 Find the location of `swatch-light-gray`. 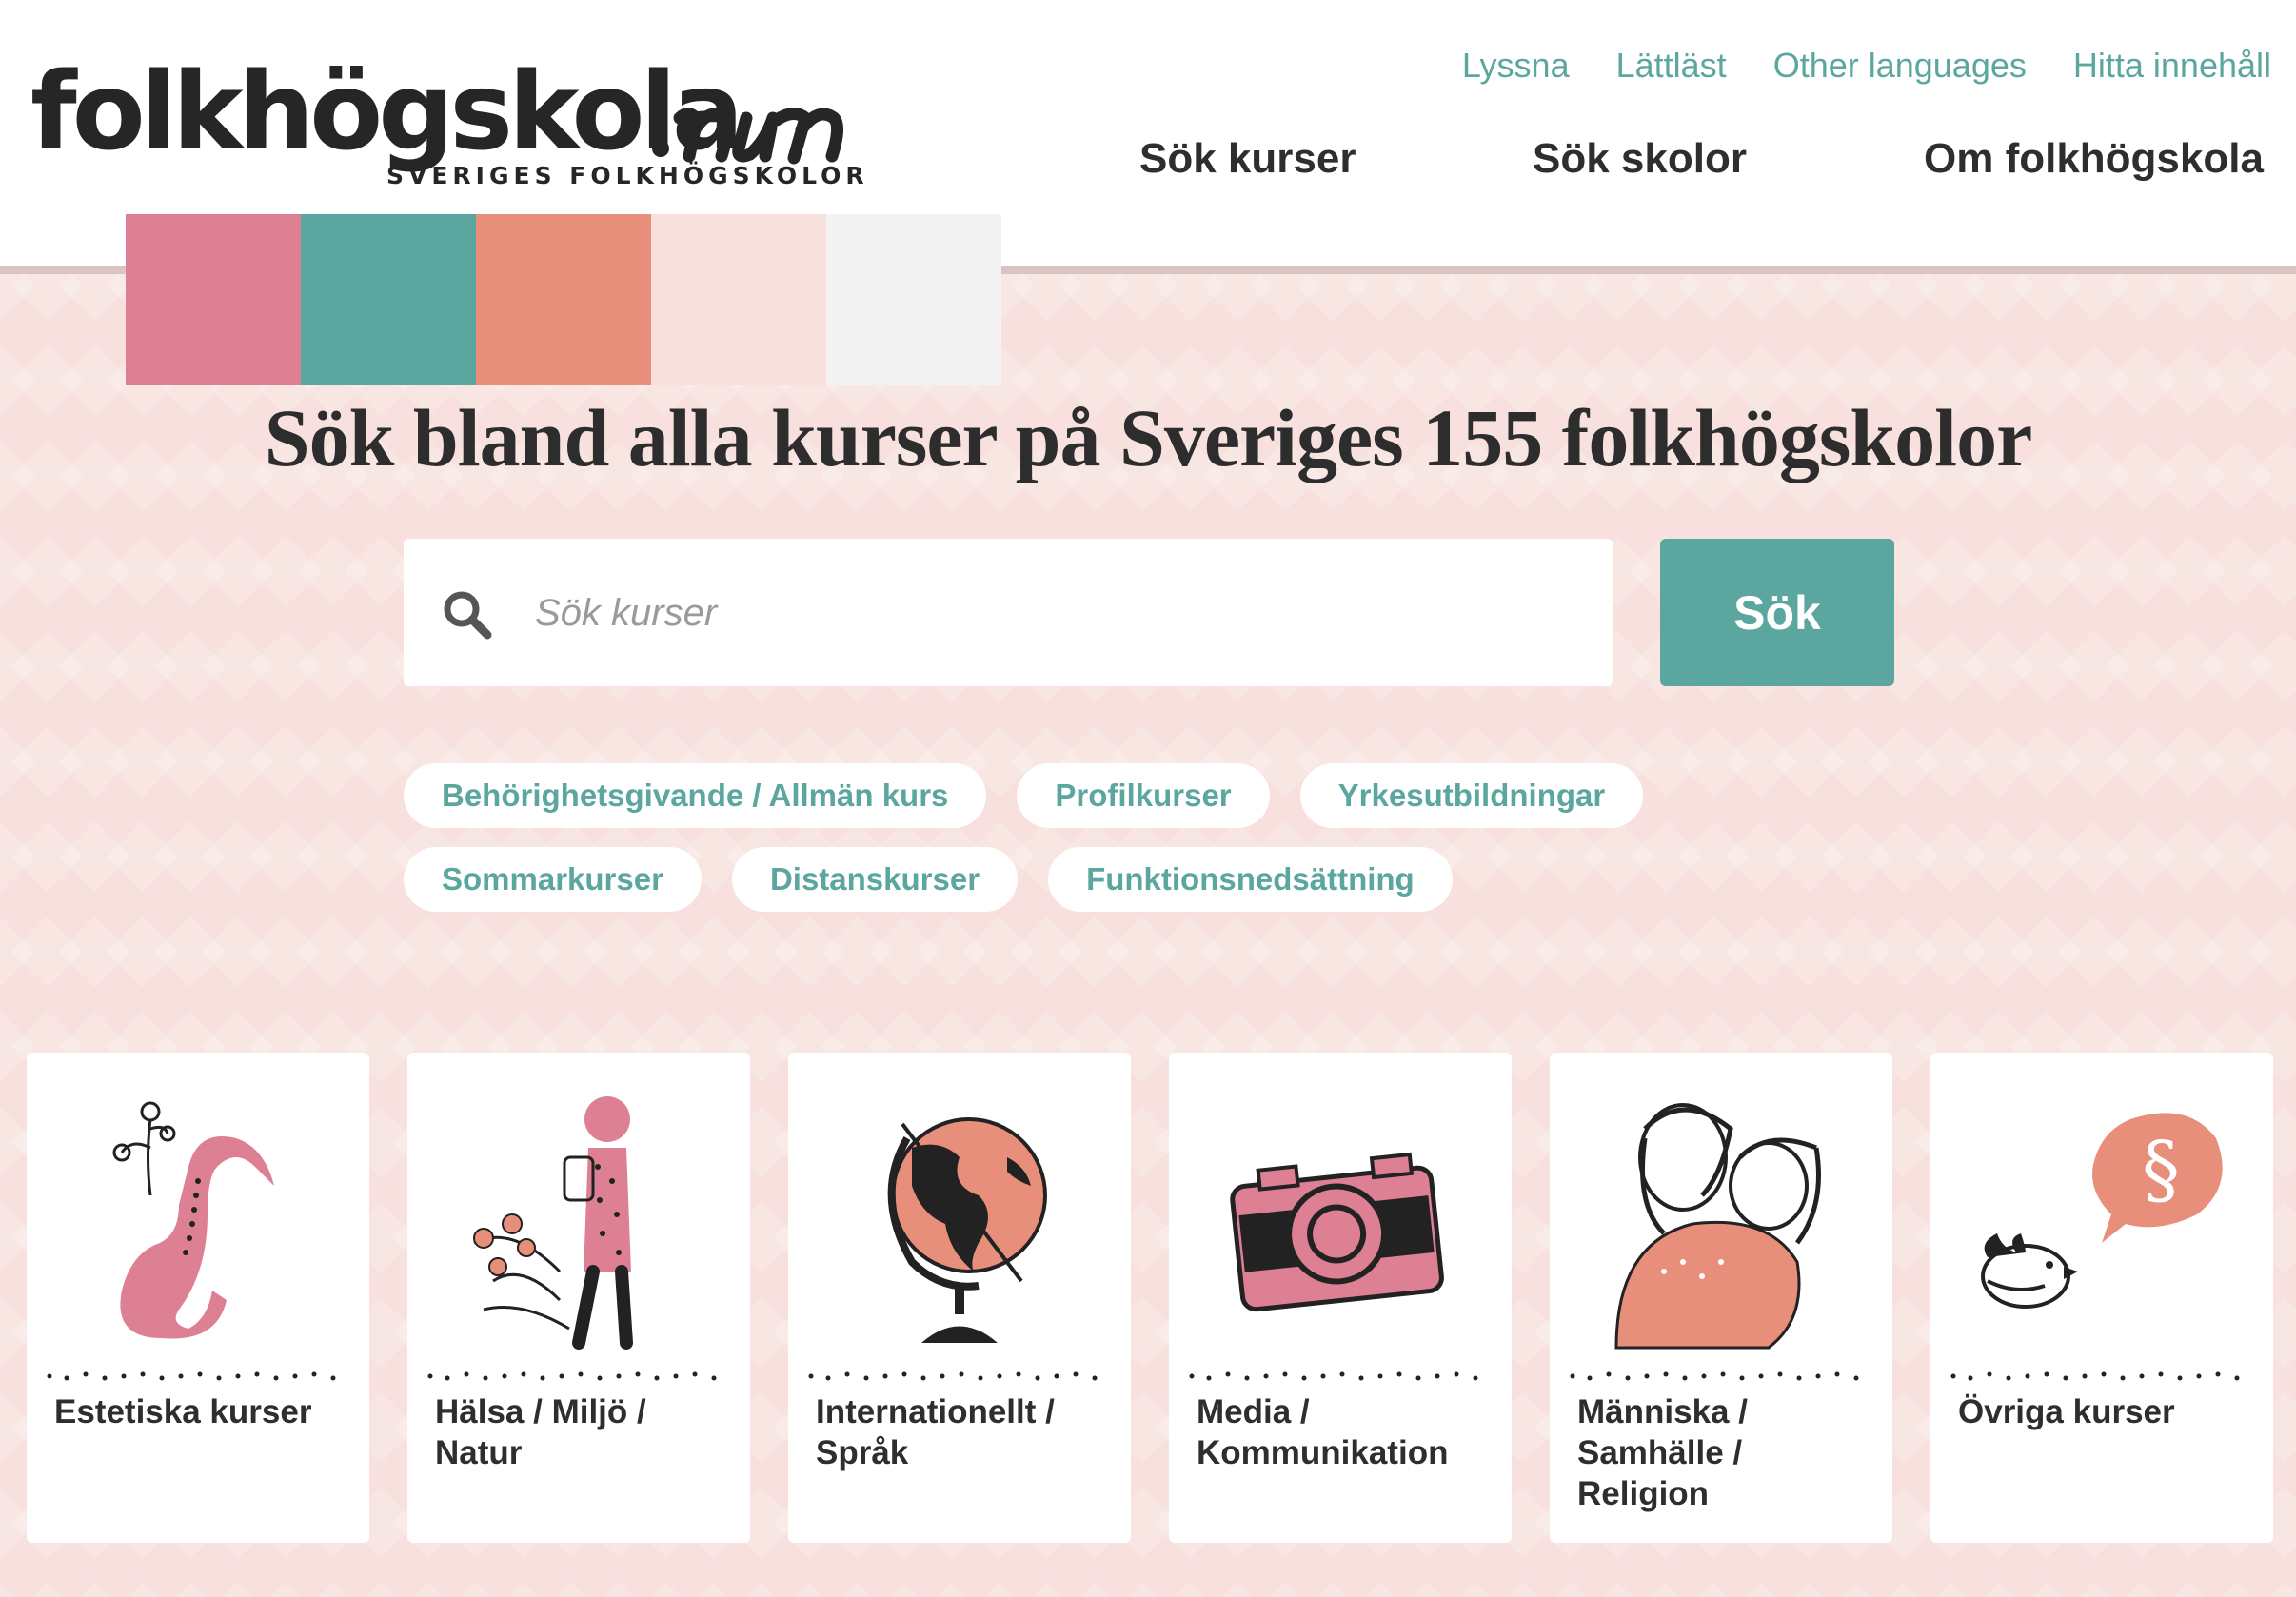

swatch-light-gray is located at coordinates (913, 299).